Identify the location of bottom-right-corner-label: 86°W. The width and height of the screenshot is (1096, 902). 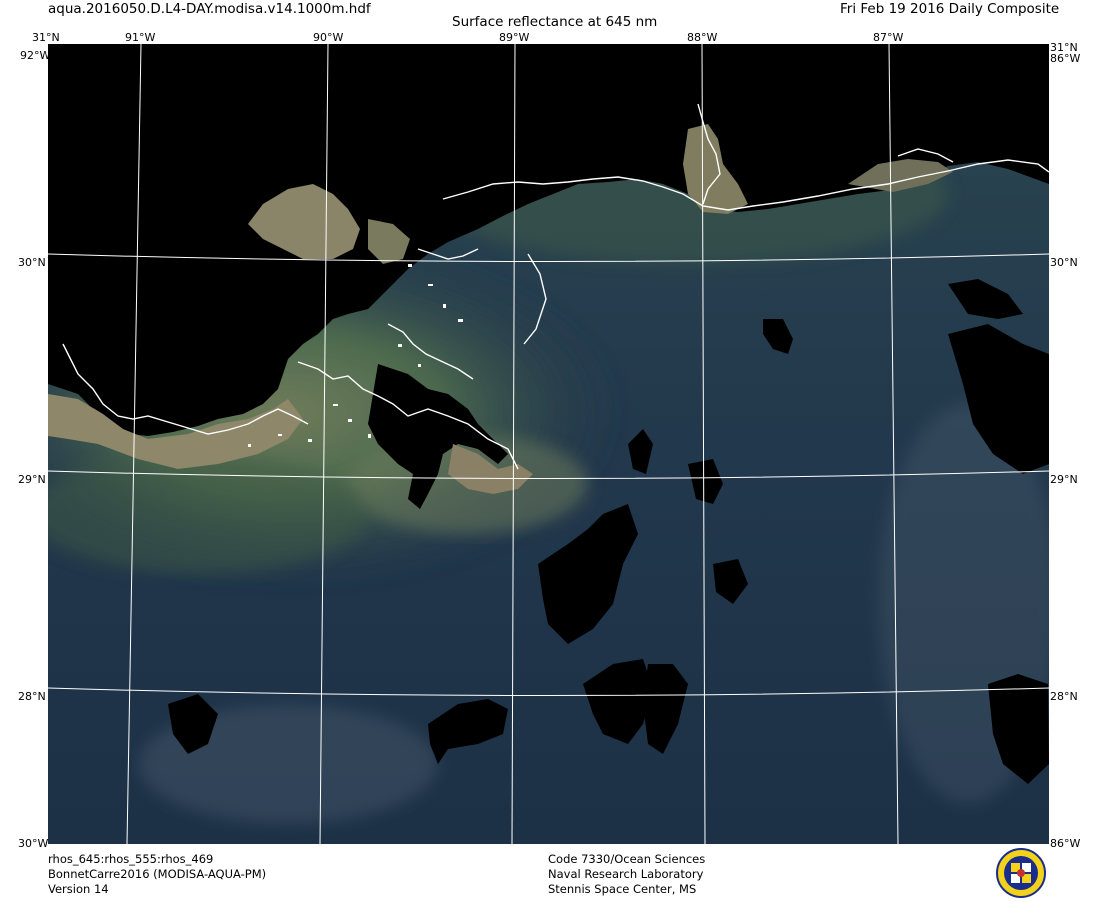
(1065, 843).